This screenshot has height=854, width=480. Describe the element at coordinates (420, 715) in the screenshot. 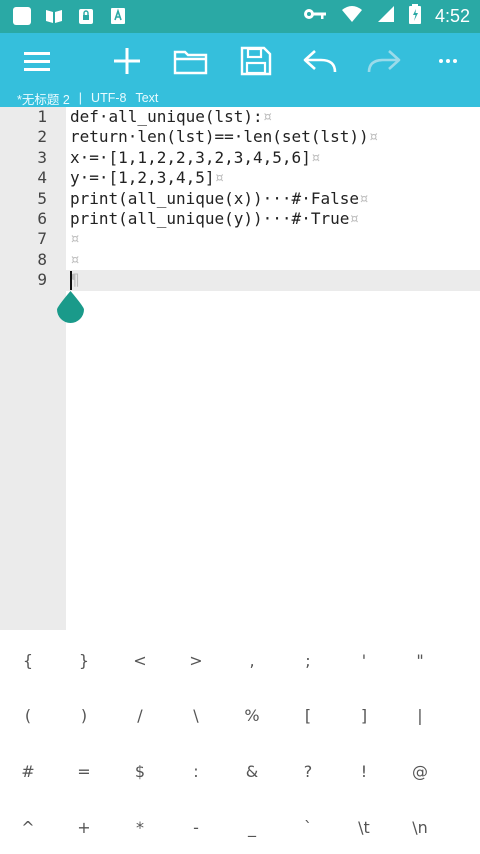

I see `symbol-key: |` at that location.